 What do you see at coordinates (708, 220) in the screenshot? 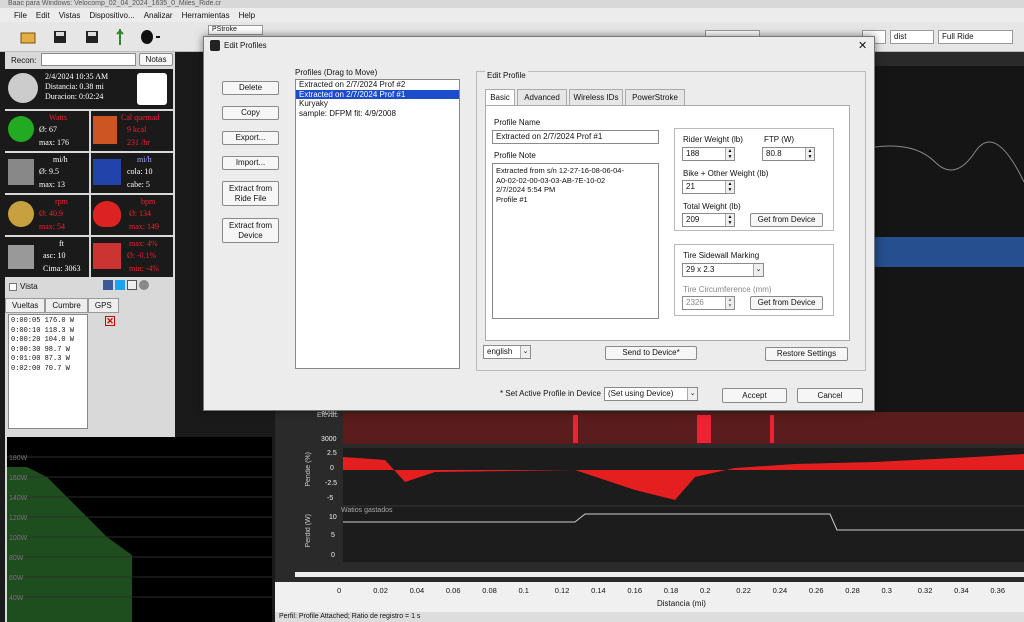
I see `total-weight-input: 209 ▲ ▼` at bounding box center [708, 220].